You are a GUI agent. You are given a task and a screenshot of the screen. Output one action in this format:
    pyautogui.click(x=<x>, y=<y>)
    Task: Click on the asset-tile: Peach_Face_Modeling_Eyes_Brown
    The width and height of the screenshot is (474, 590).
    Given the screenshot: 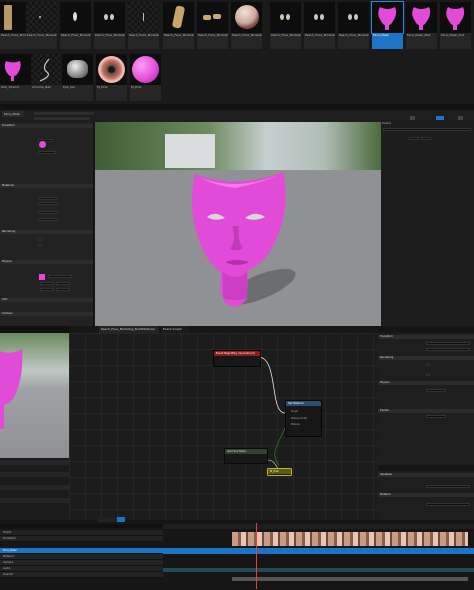 What is the action you would take?
    pyautogui.click(x=319, y=25)
    